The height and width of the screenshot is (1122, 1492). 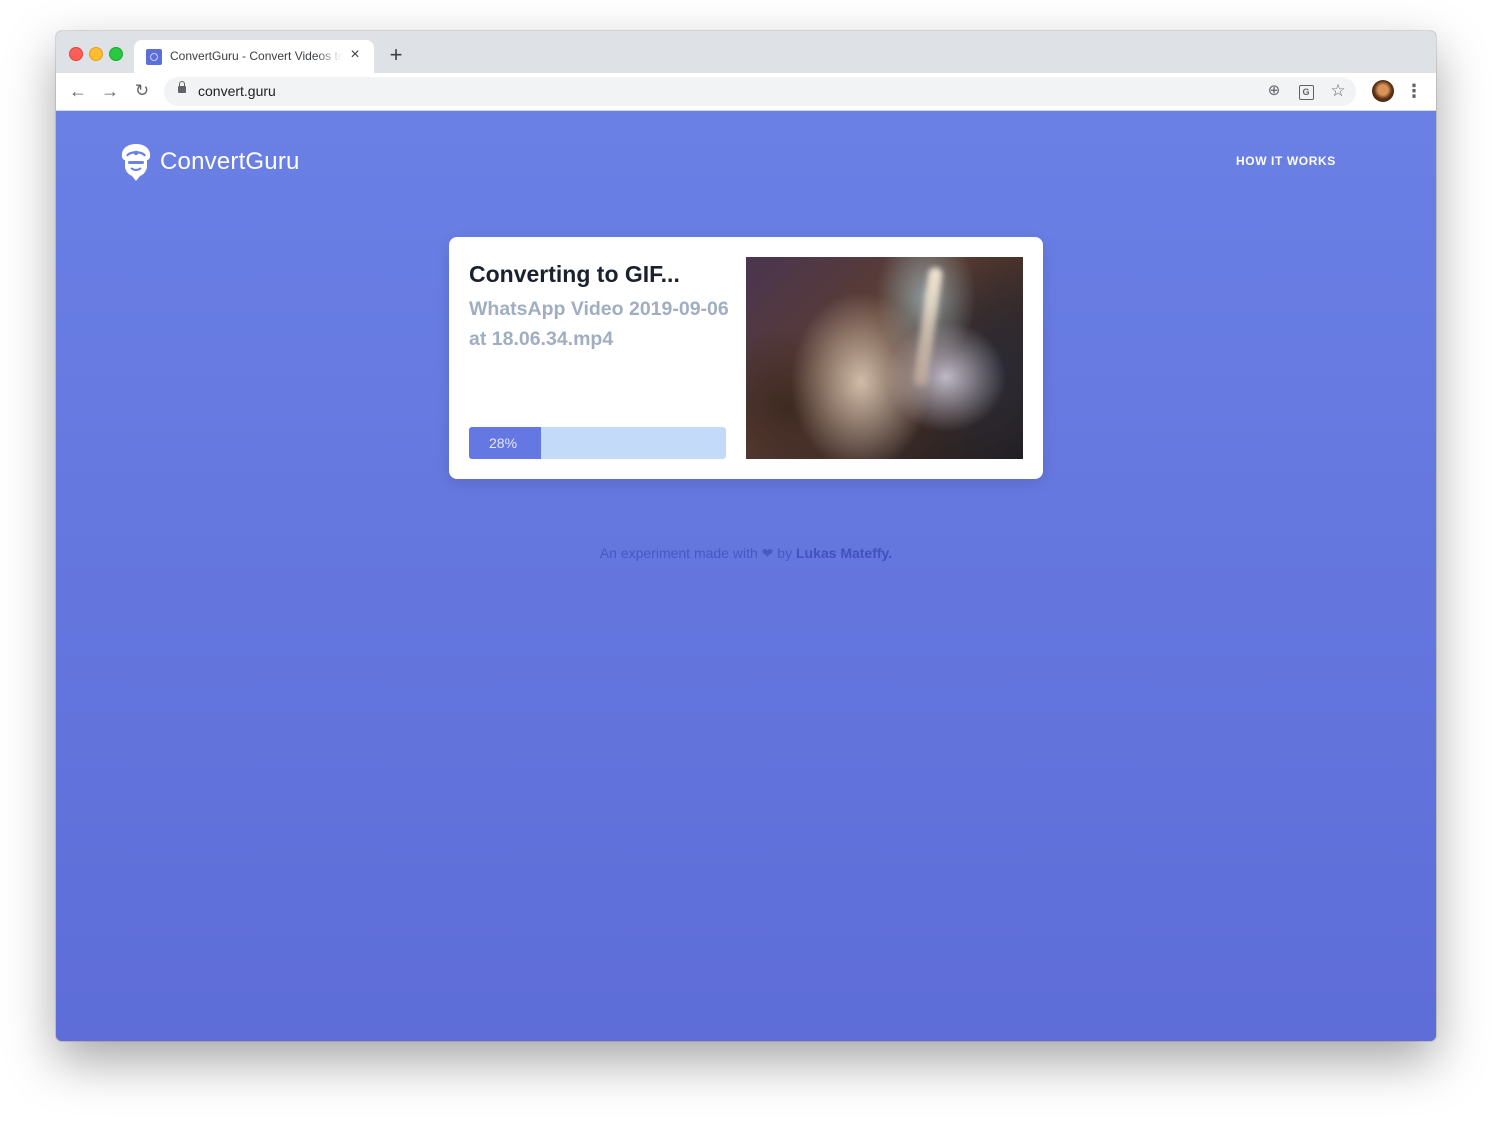 What do you see at coordinates (142, 91) in the screenshot?
I see `reload-icon: ↻` at bounding box center [142, 91].